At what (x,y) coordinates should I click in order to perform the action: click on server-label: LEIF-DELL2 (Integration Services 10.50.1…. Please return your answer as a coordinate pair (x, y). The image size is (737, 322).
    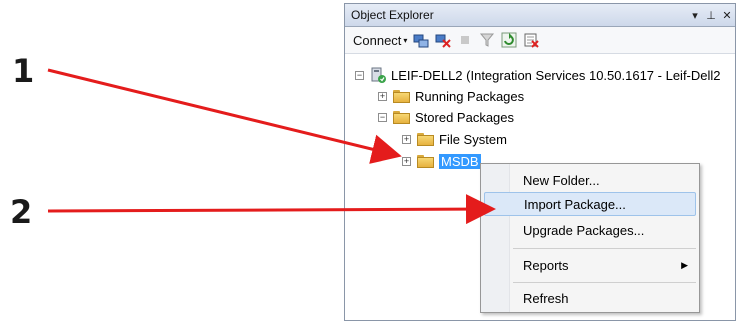
    Looking at the image, I should click on (556, 75).